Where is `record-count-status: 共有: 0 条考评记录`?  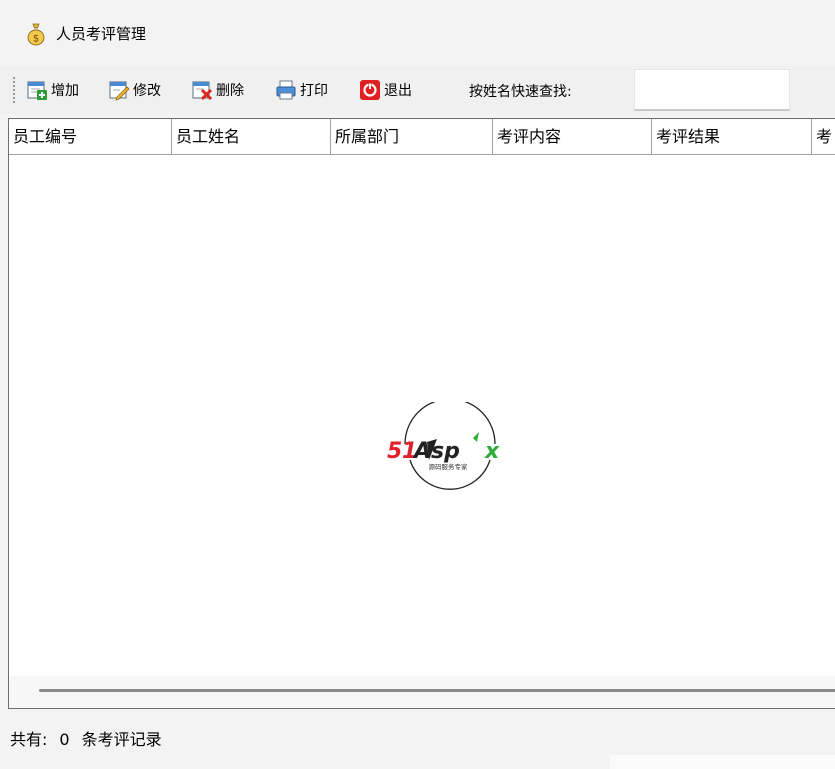 record-count-status: 共有: 0 条考评记录 is located at coordinates (86, 738).